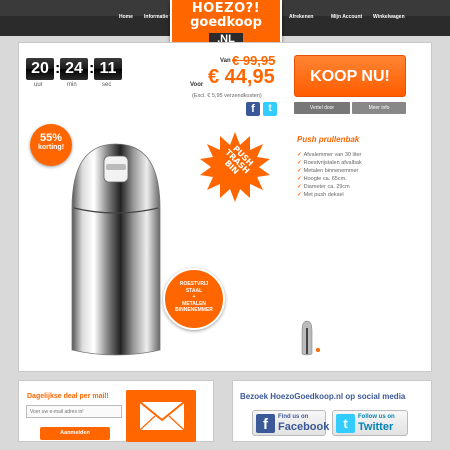 This screenshot has height=450, width=450. I want to click on feature-text: Diameter ca. 29cm, so click(326, 187).